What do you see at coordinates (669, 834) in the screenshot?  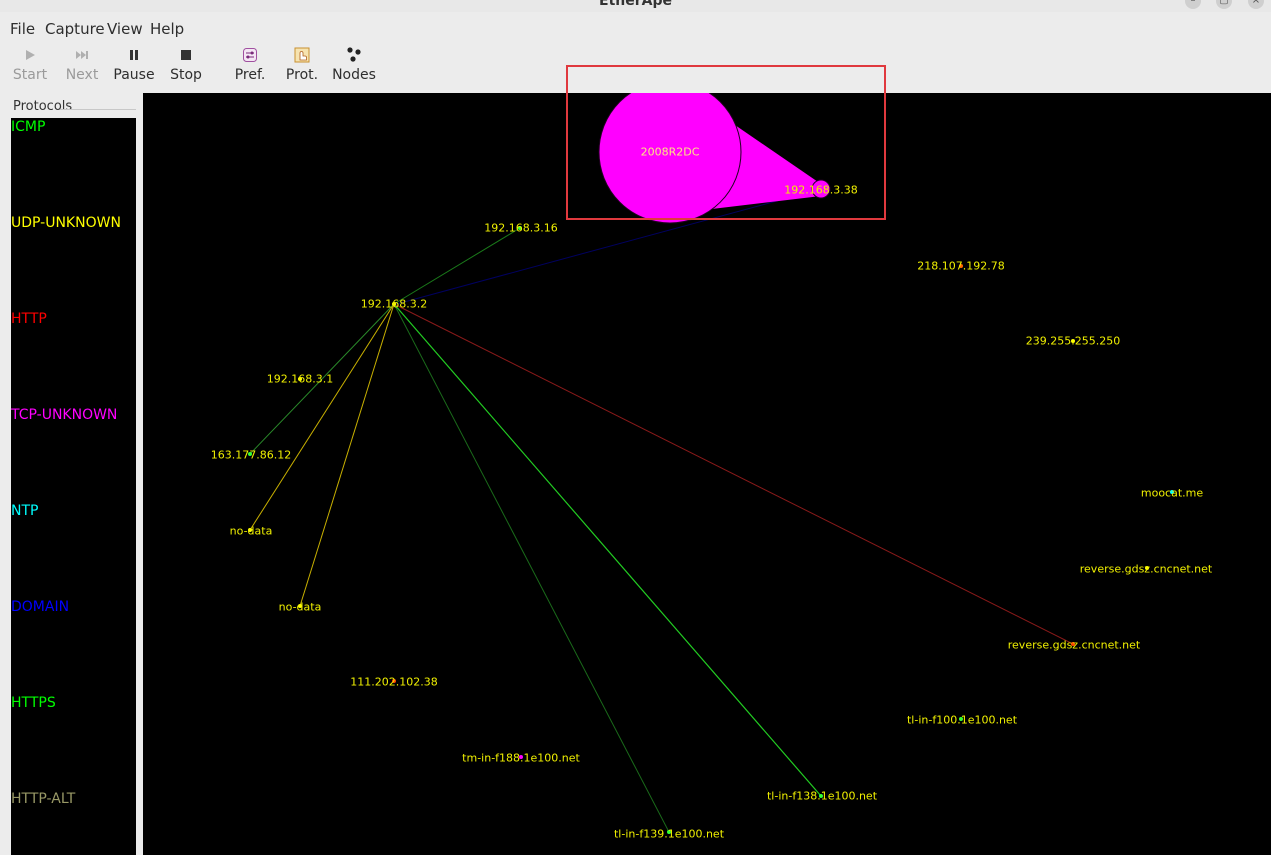 I see `node-label-tl-in-f139: tl-in-f139.1e100.net` at bounding box center [669, 834].